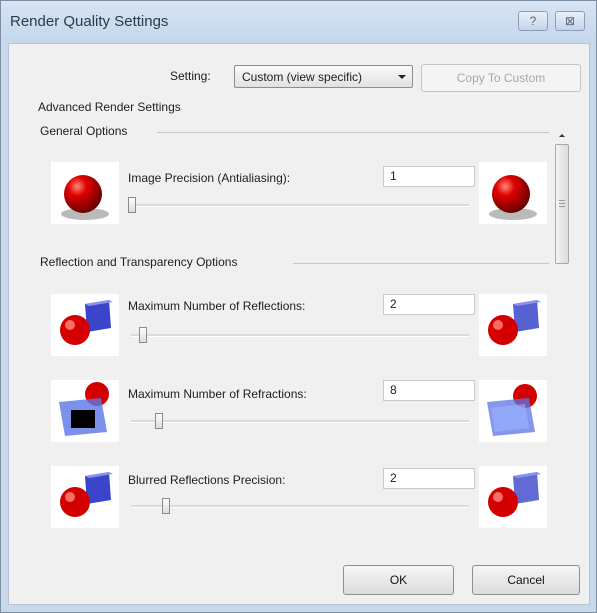  What do you see at coordinates (300, 335) in the screenshot?
I see `max-reflections-track` at bounding box center [300, 335].